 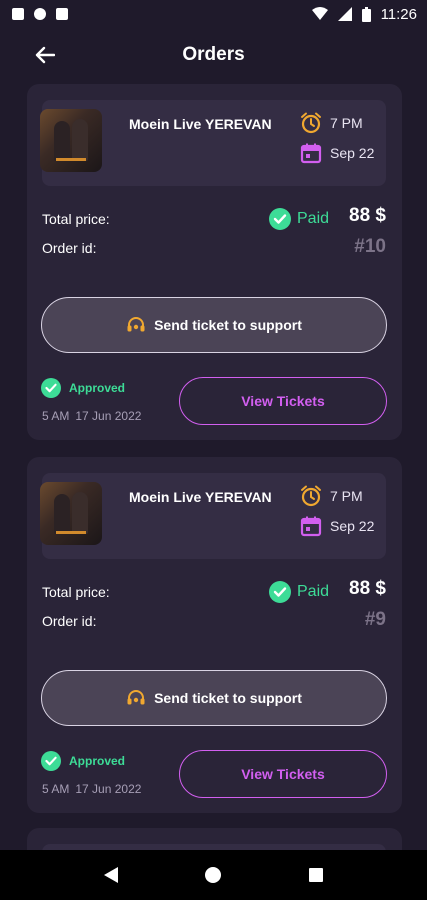 What do you see at coordinates (18, 14) in the screenshot?
I see `notification-icon` at bounding box center [18, 14].